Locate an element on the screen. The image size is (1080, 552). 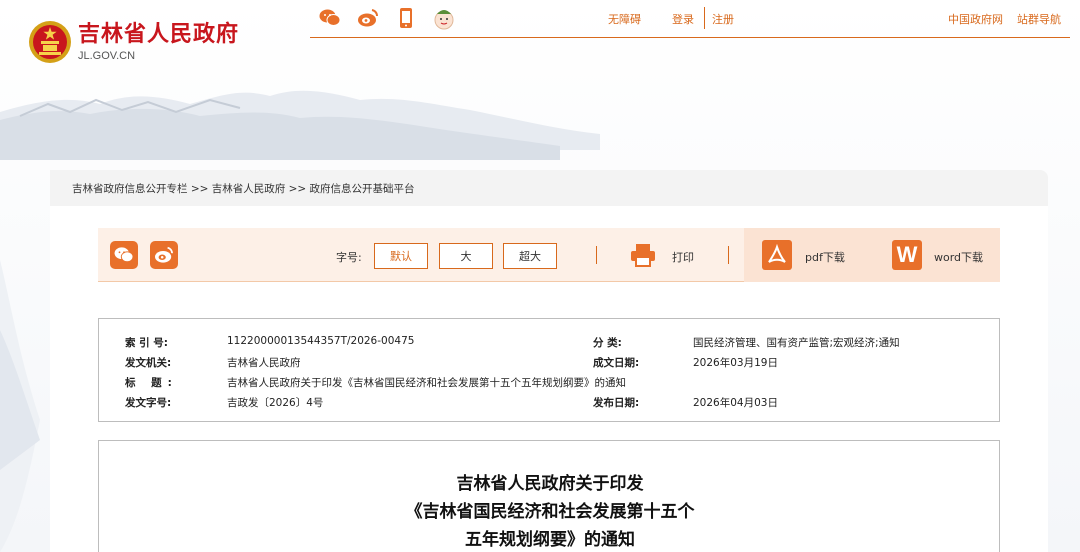
doc-no-value: 吉政发〔2026〕4号 is located at coordinates (275, 403).